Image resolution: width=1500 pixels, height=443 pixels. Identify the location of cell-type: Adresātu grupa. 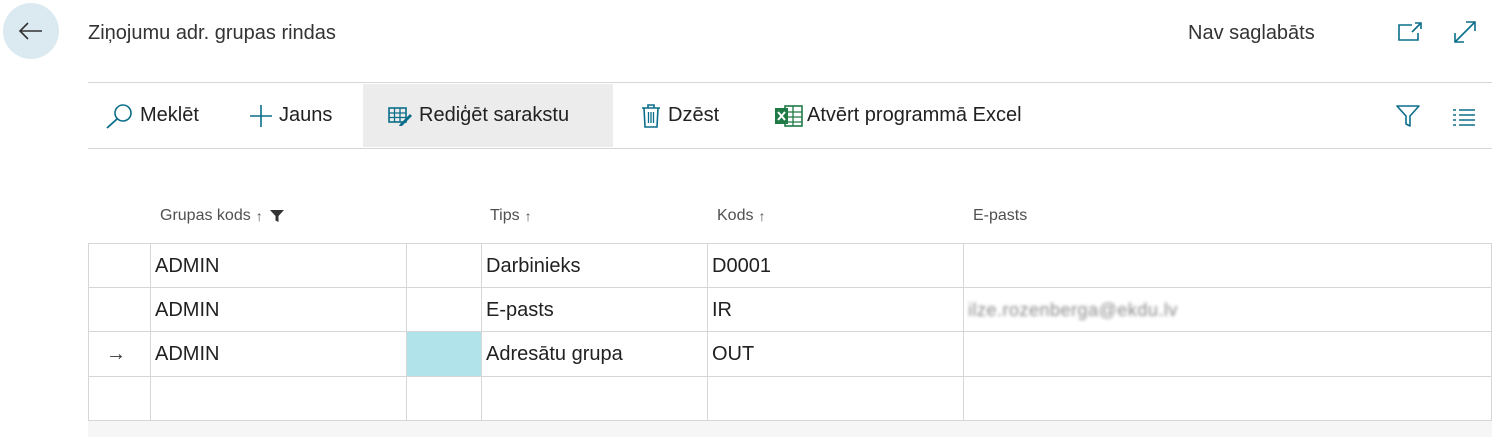
(554, 354).